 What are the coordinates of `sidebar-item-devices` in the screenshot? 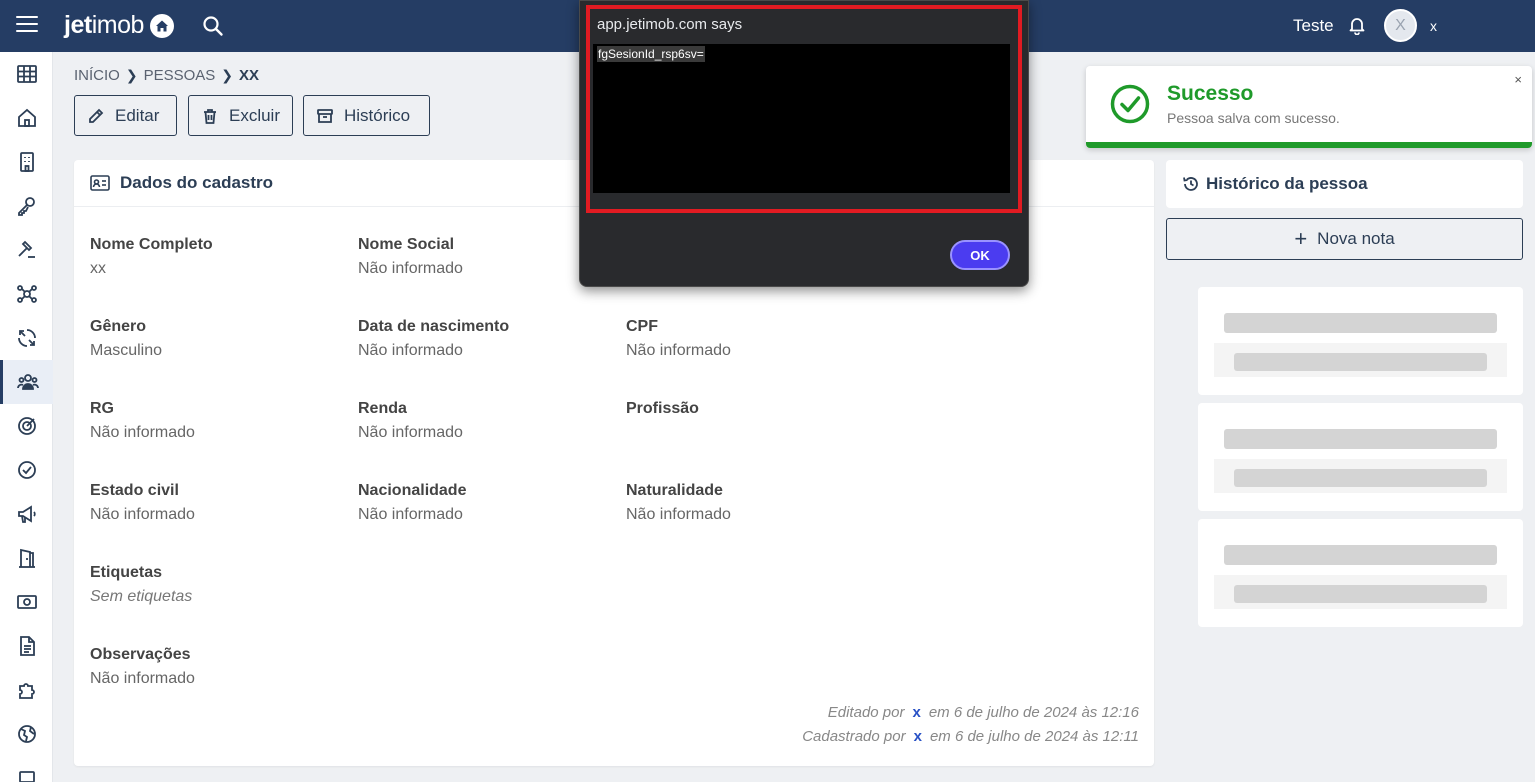 It's located at (26, 769).